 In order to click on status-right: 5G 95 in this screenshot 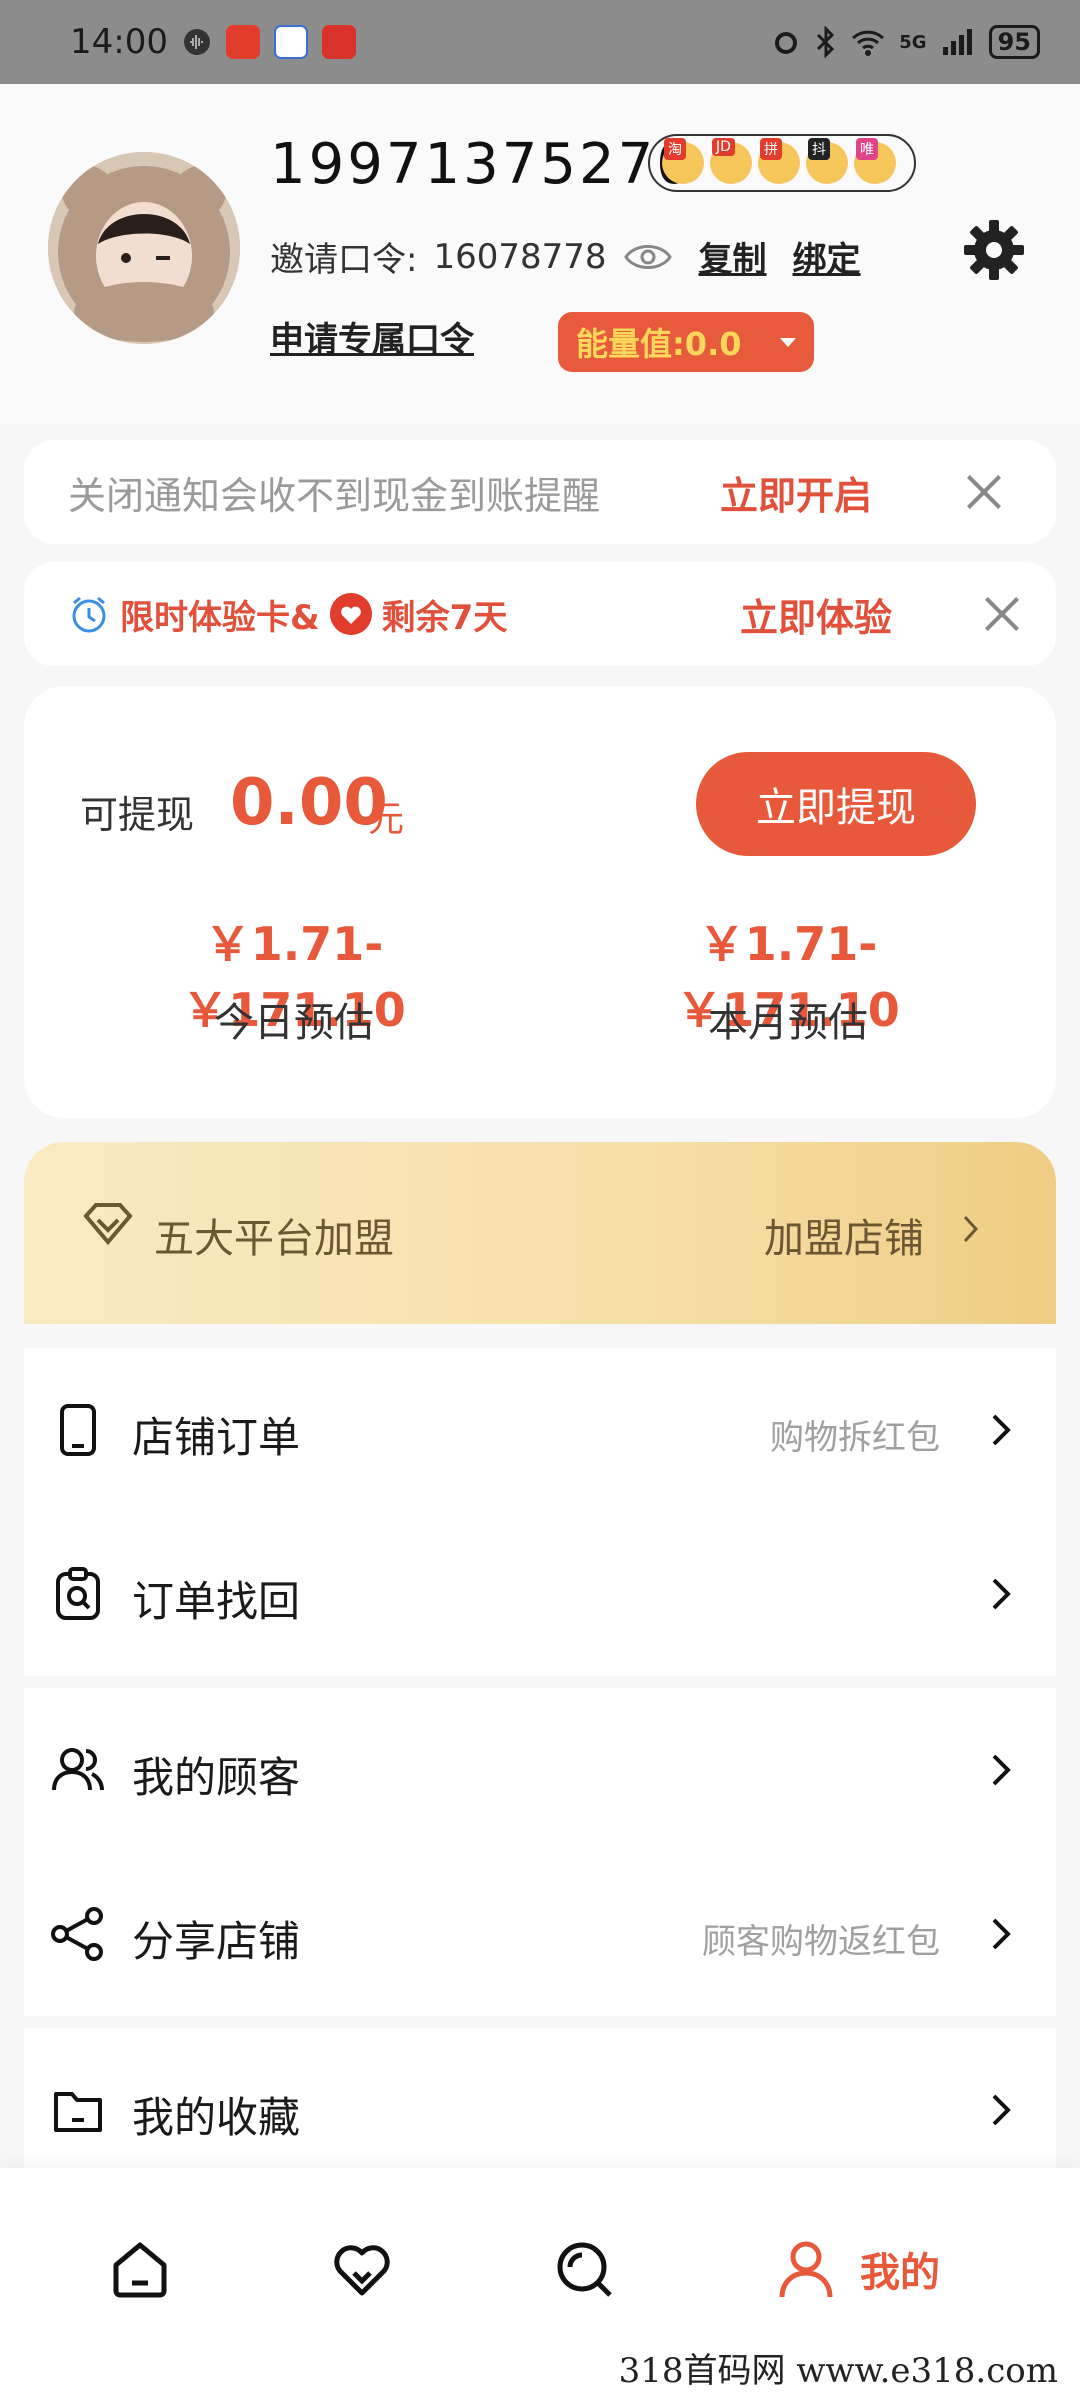, I will do `click(905, 42)`.